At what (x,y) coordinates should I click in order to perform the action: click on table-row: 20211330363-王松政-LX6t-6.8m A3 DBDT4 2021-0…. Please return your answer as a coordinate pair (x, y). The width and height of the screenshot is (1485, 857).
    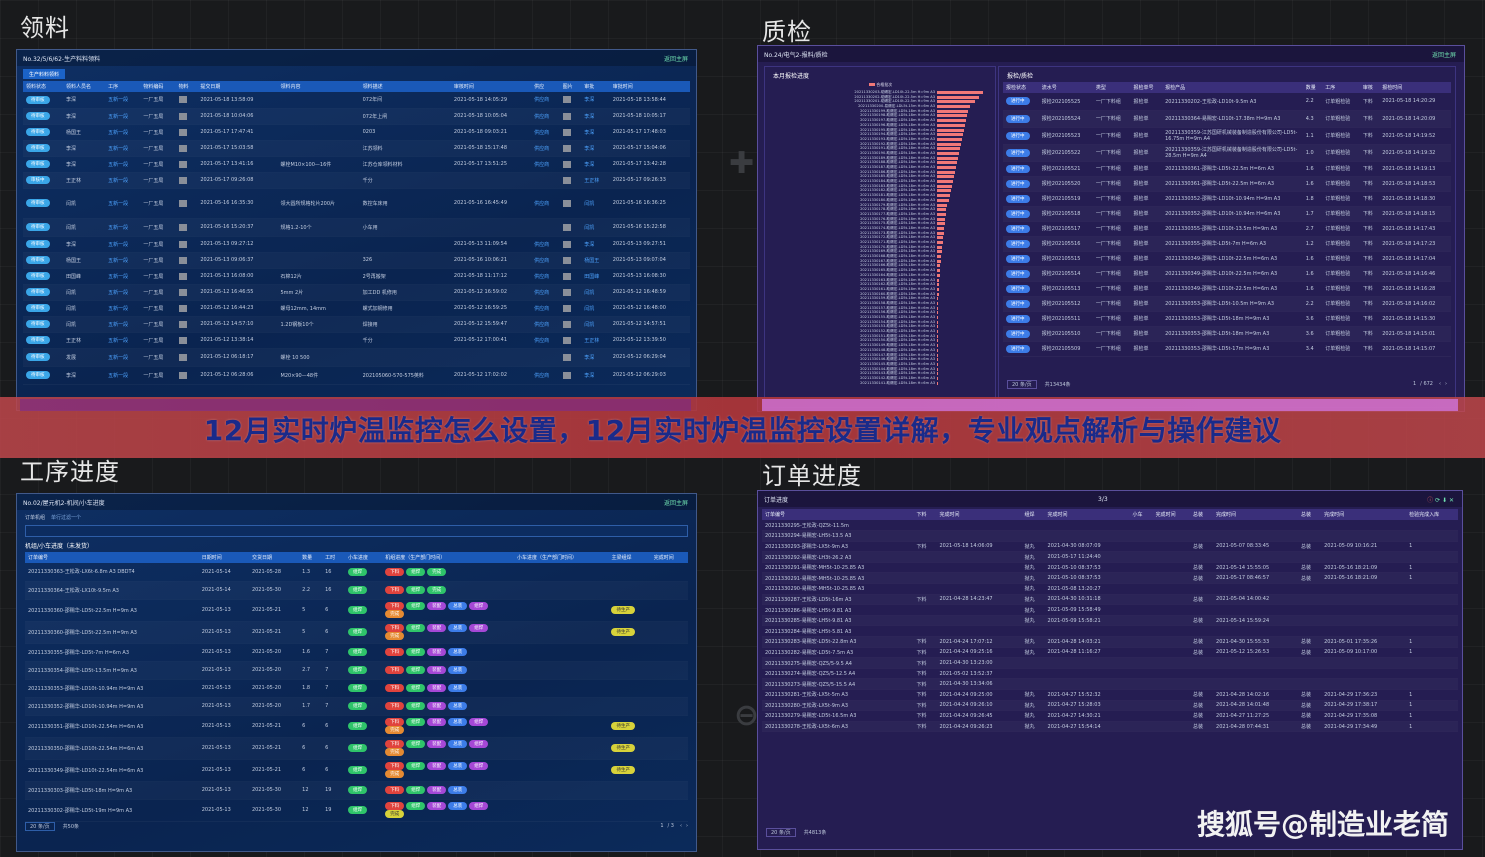
    Looking at the image, I should click on (356, 572).